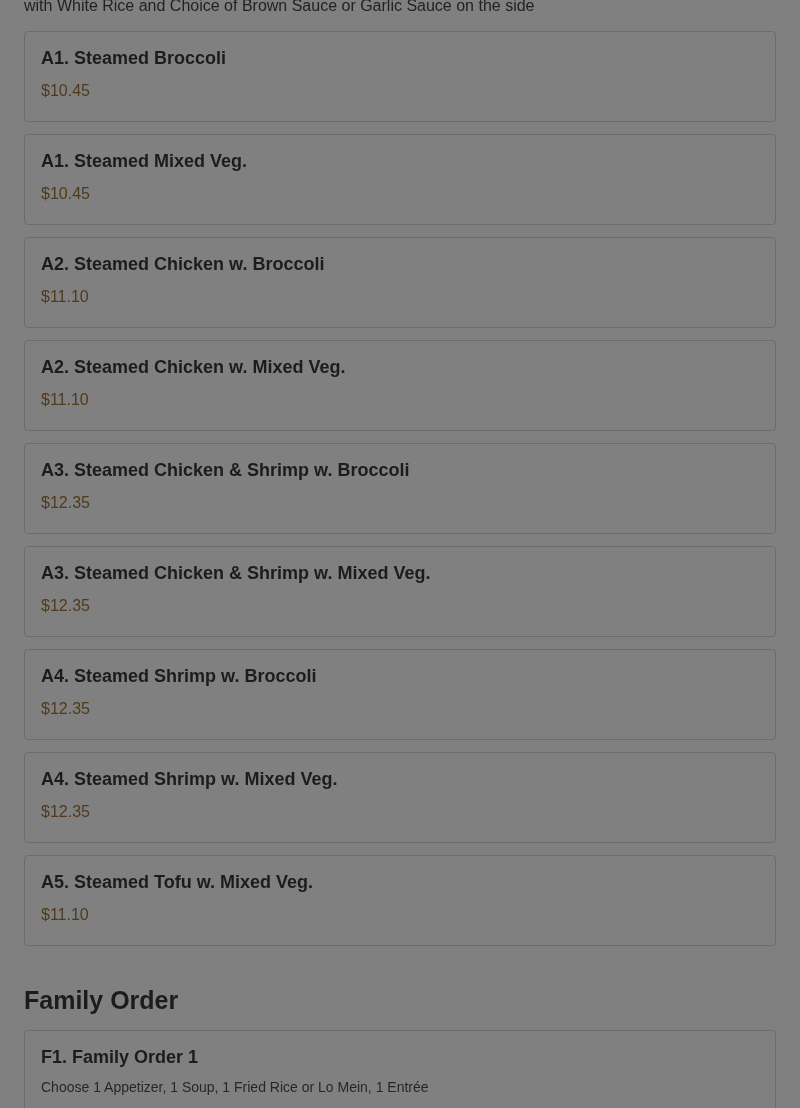 Image resolution: width=800 pixels, height=1108 pixels. Describe the element at coordinates (400, 900) in the screenshot. I see `menu-item-card: A5. Steamed Tofu w. Mixed Veg. $11.10` at that location.